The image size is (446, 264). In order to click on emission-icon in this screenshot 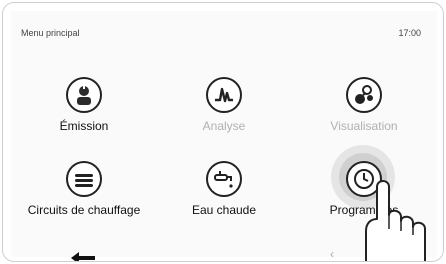, I will do `click(84, 95)`.